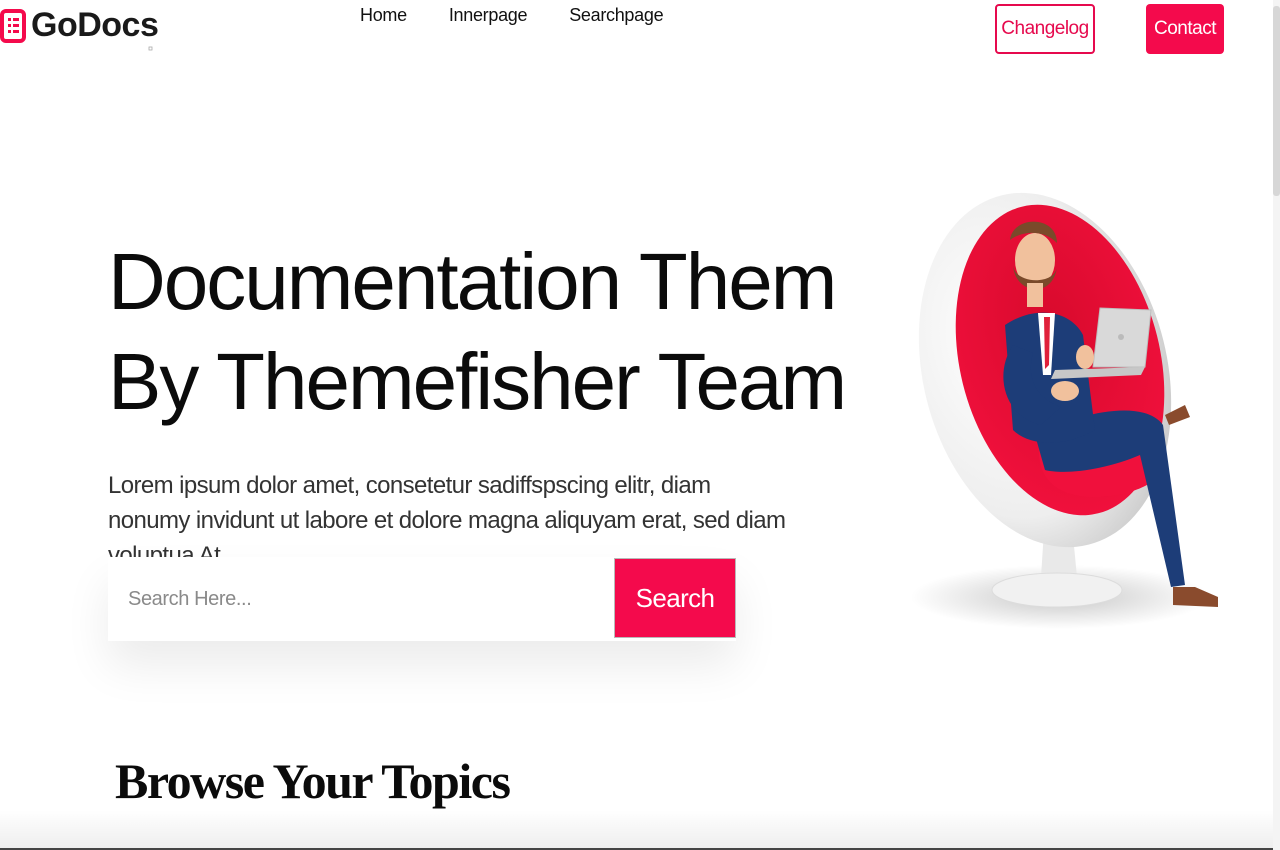  What do you see at coordinates (1276, 101) in the screenshot?
I see `scrollbar-thumb` at bounding box center [1276, 101].